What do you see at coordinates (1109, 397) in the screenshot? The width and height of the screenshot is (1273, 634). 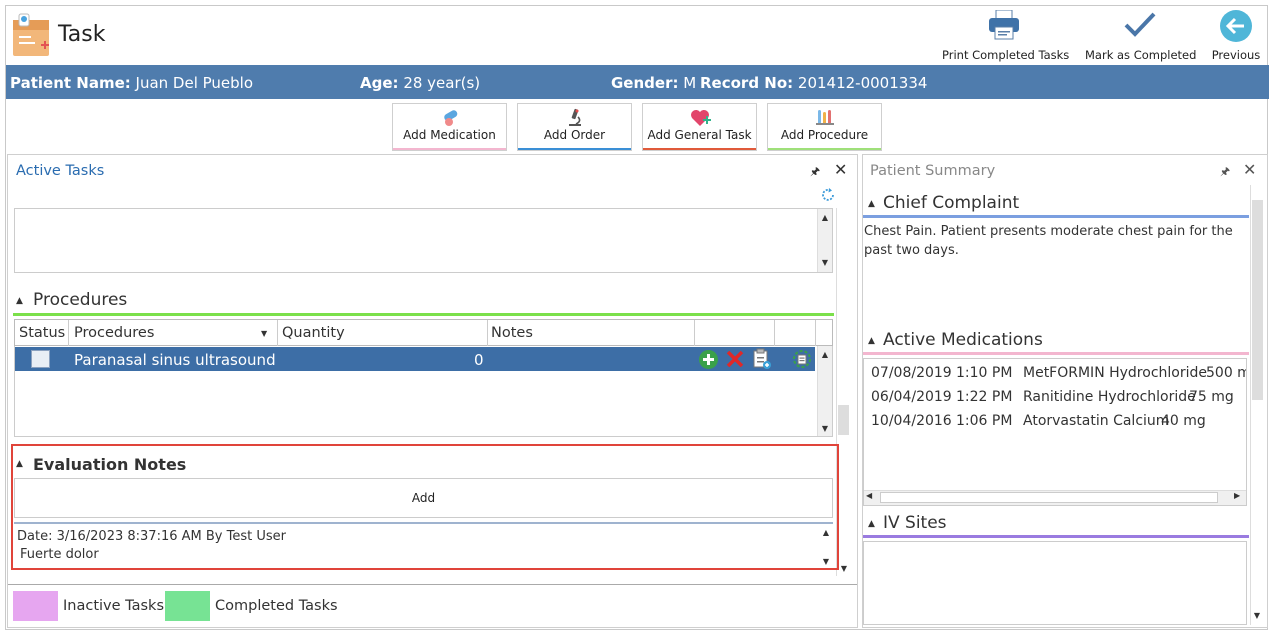 I see `medication-name: Ranitidine Hydrochloride` at bounding box center [1109, 397].